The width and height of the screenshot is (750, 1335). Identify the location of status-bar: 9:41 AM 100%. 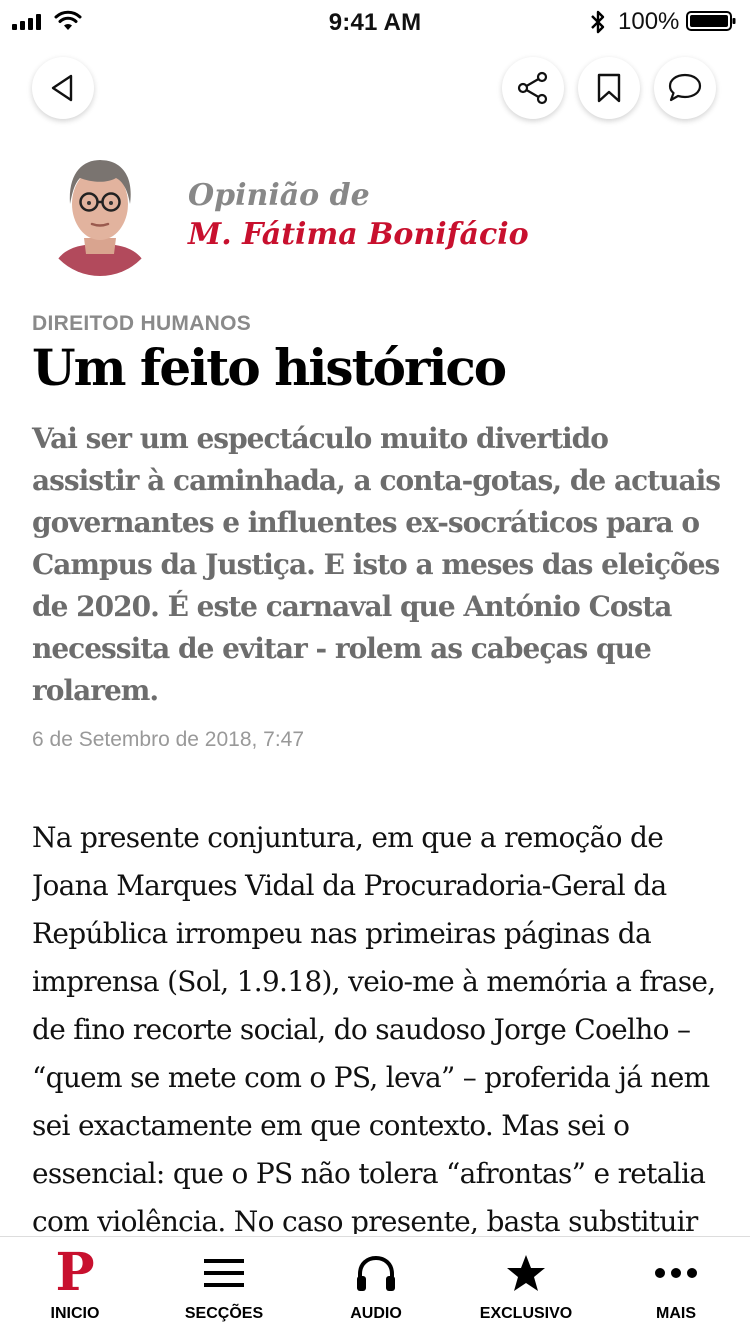
(375, 22).